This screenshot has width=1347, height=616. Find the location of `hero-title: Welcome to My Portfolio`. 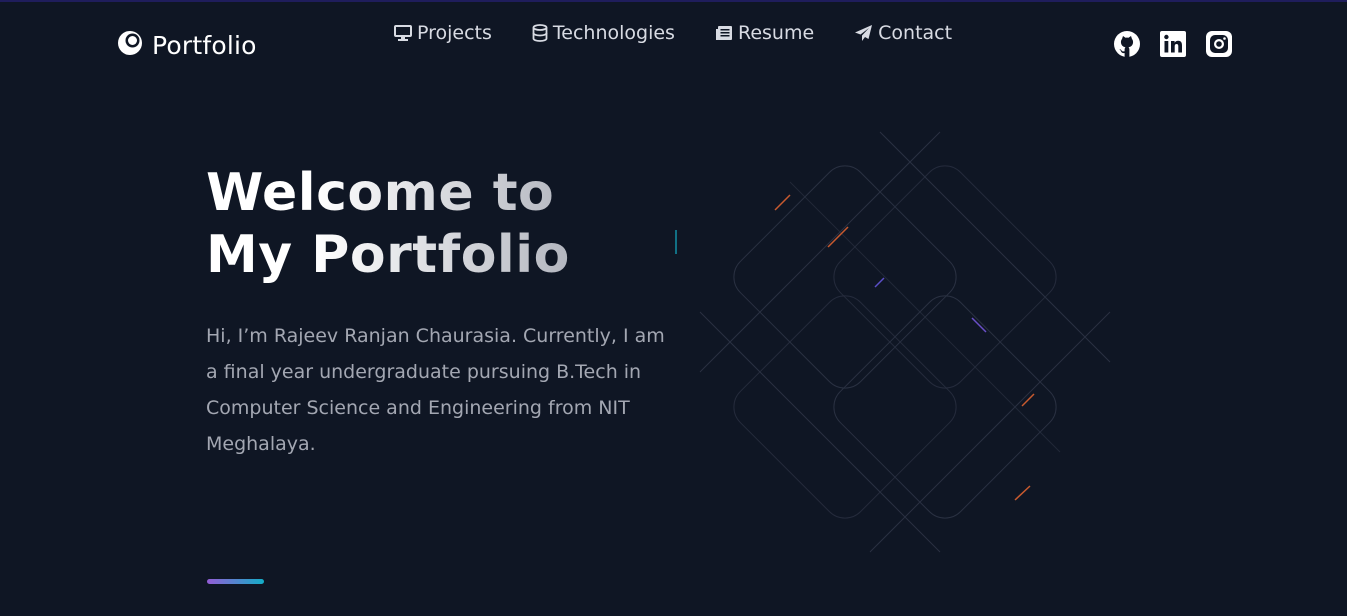

hero-title: Welcome to My Portfolio is located at coordinates (388, 224).